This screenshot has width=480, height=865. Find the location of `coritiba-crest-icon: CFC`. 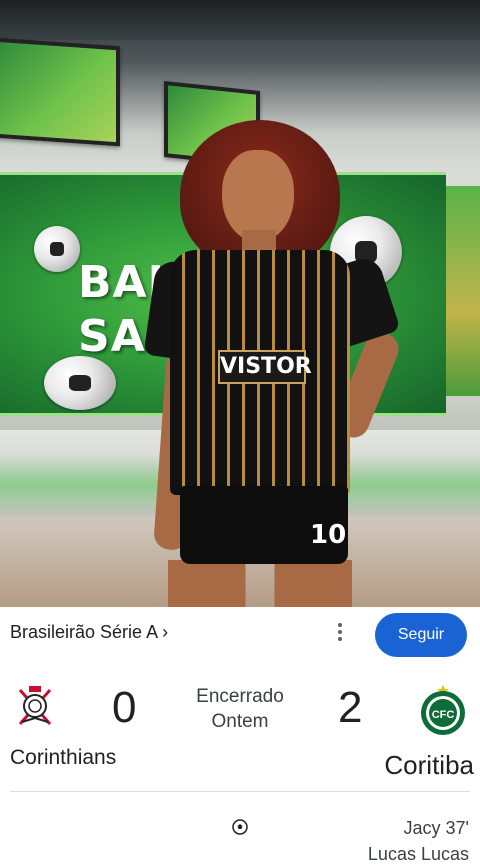

coritiba-crest-icon: CFC is located at coordinates (443, 710).